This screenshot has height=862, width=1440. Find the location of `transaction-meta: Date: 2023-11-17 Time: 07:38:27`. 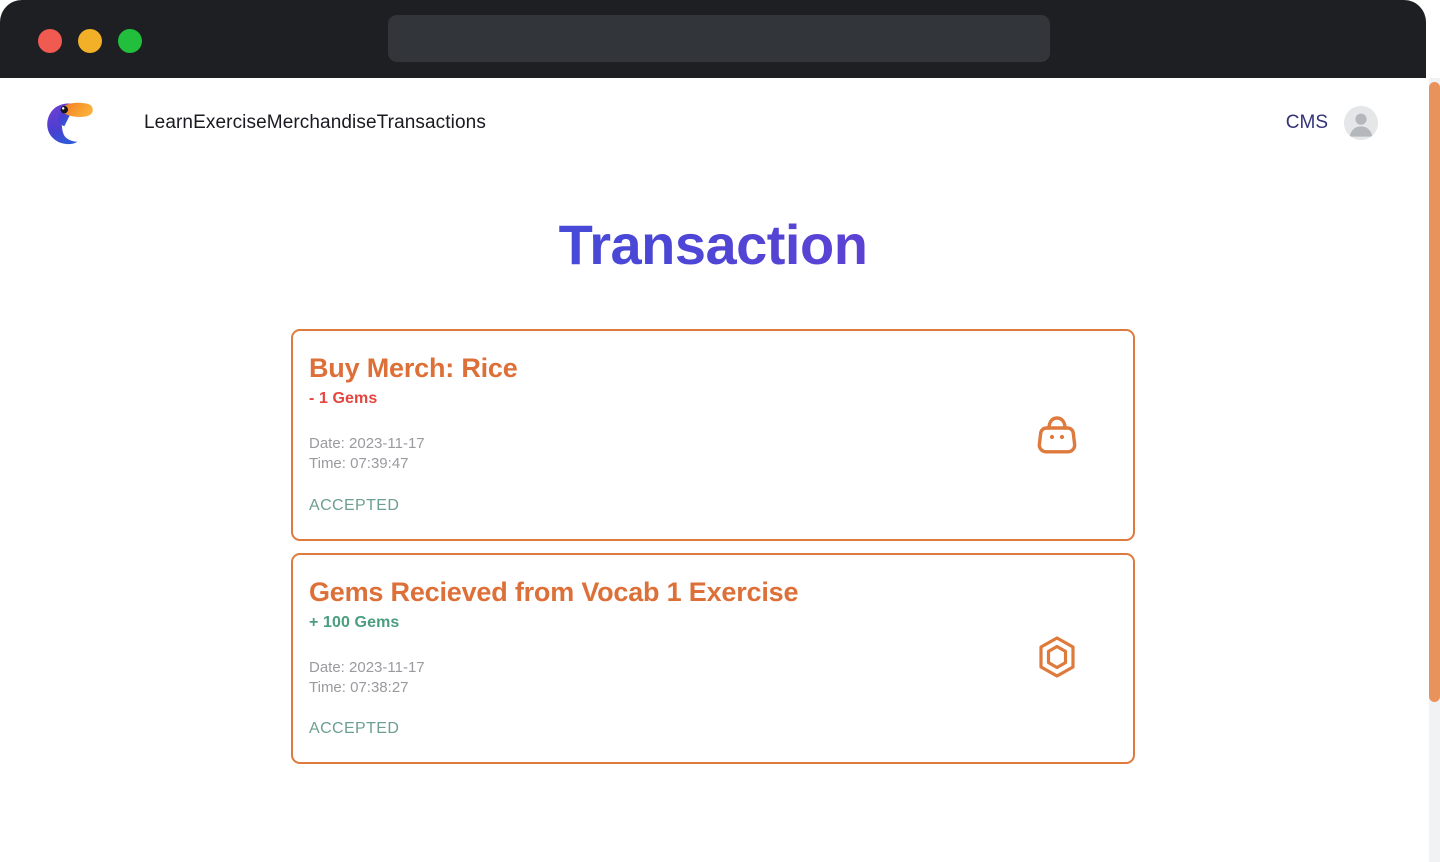

transaction-meta: Date: 2023-11-17 Time: 07:38:27 is located at coordinates (671, 678).